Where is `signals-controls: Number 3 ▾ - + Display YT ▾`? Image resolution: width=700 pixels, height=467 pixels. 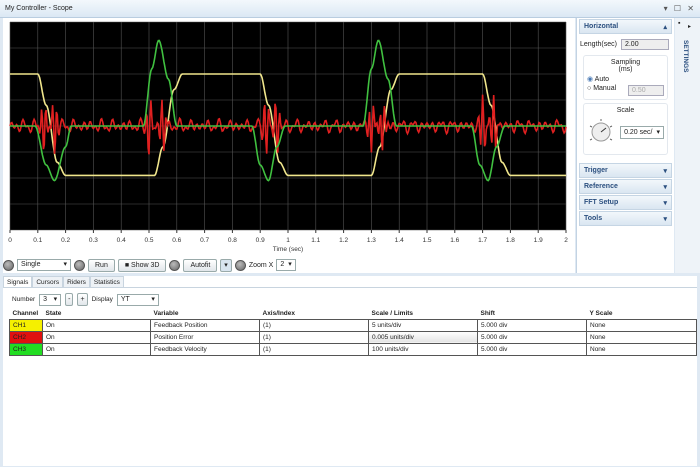
signals-controls: Number 3 ▾ - + Display YT ▾ is located at coordinates (354, 299).